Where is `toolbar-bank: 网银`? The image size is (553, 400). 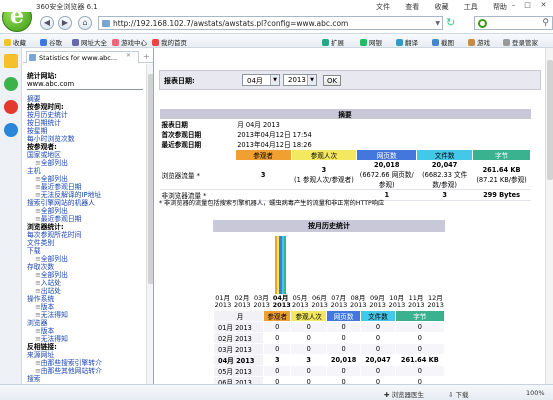
toolbar-bank: 网银 is located at coordinates (371, 42).